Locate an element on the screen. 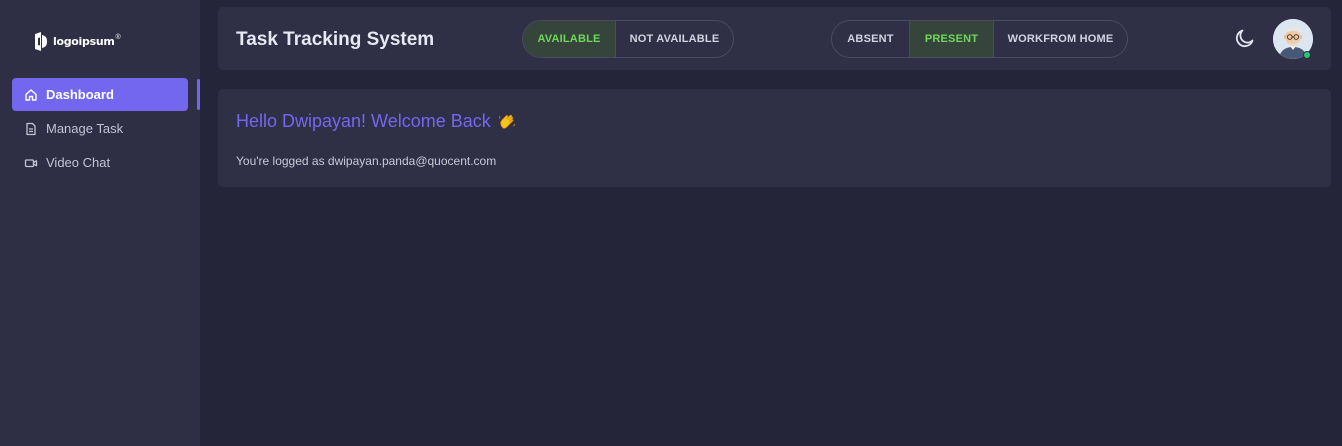 This screenshot has width=1342, height=446. logo-text: logoipsum is located at coordinates (84, 41).